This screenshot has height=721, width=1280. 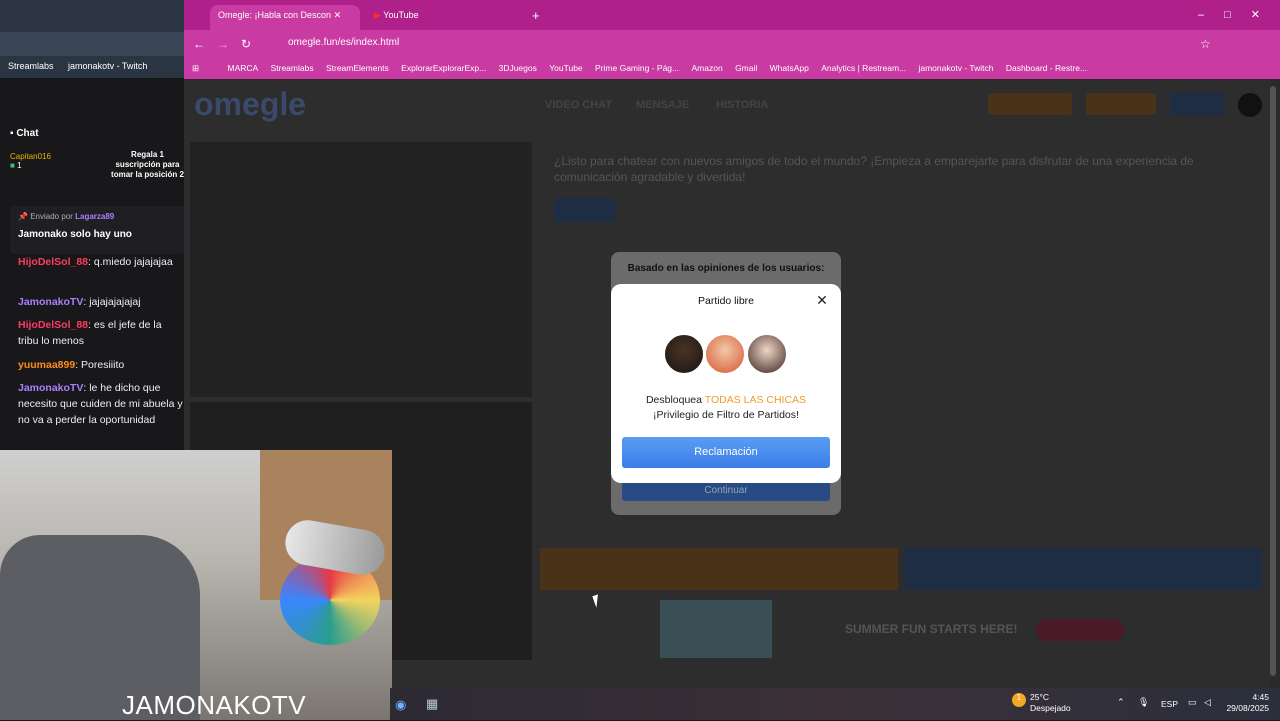 What do you see at coordinates (30, 156) in the screenshot?
I see `gift-user: Capitan016` at bounding box center [30, 156].